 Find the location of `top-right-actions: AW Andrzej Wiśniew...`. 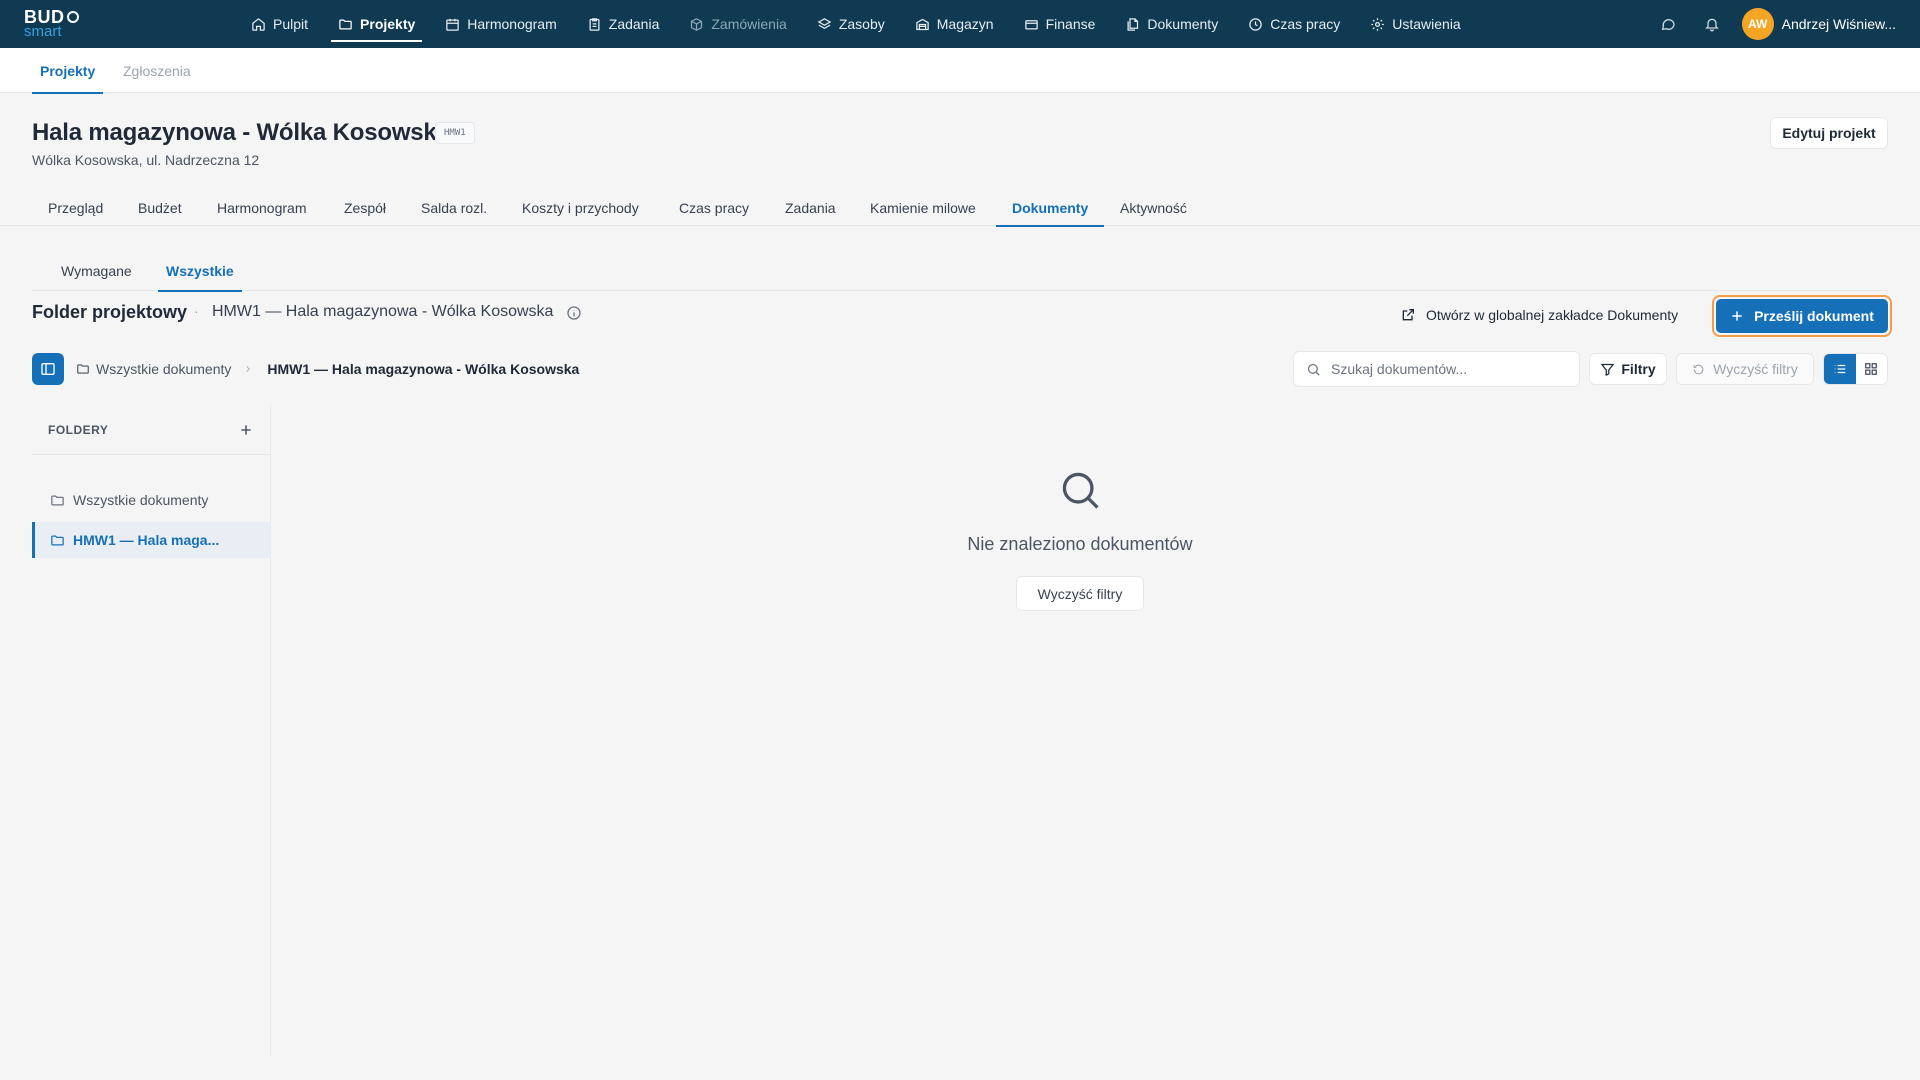

top-right-actions: AW Andrzej Wiśniew... is located at coordinates (1771, 24).